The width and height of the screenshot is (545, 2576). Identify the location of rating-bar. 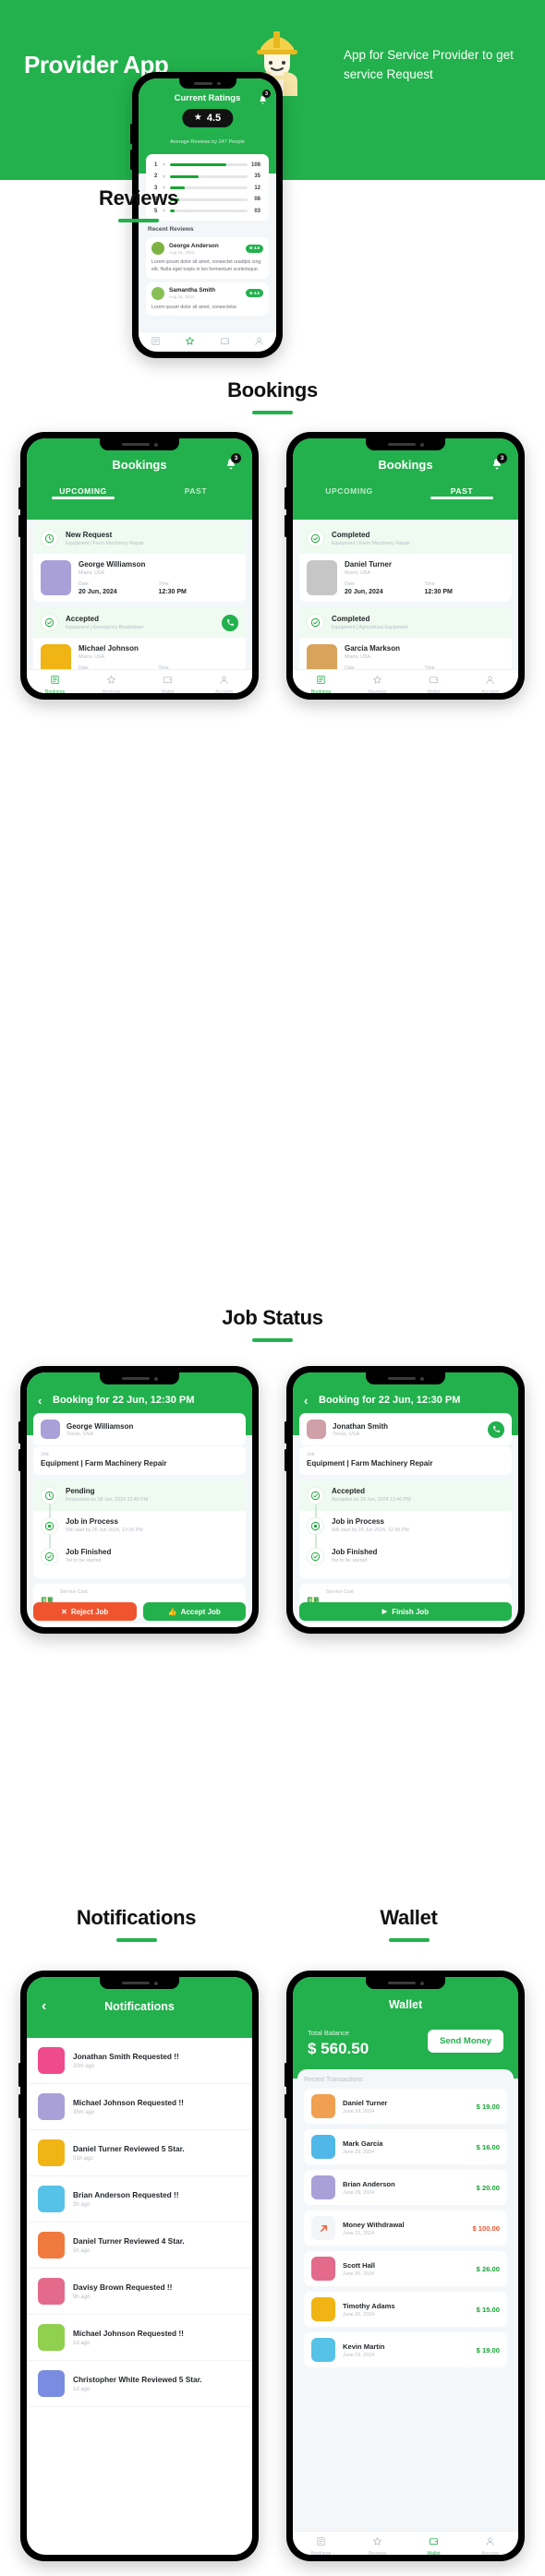
(209, 176).